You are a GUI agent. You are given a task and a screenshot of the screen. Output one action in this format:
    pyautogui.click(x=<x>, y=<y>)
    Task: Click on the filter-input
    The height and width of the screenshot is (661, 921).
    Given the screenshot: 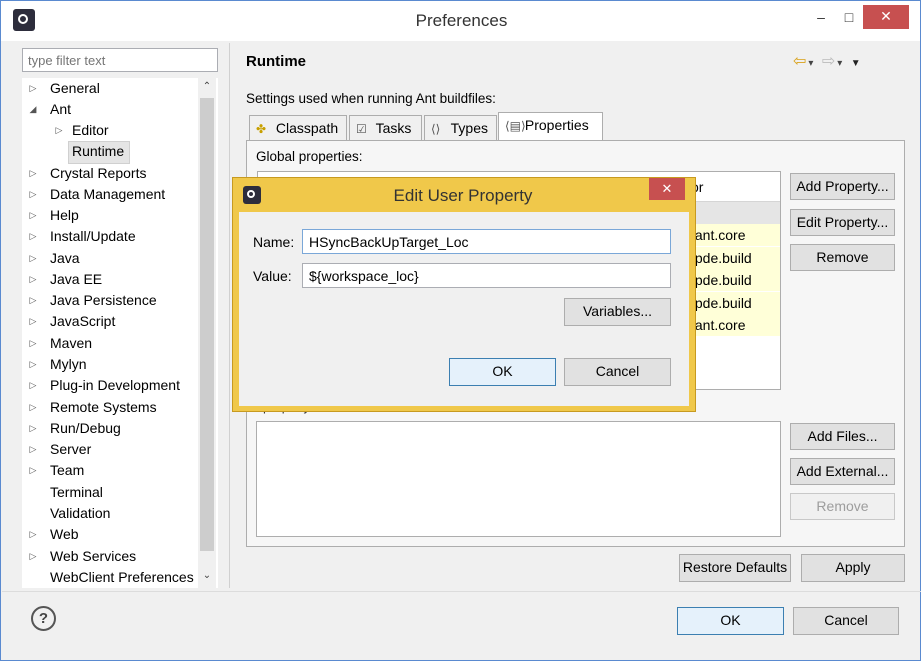 What is the action you would take?
    pyautogui.click(x=120, y=60)
    